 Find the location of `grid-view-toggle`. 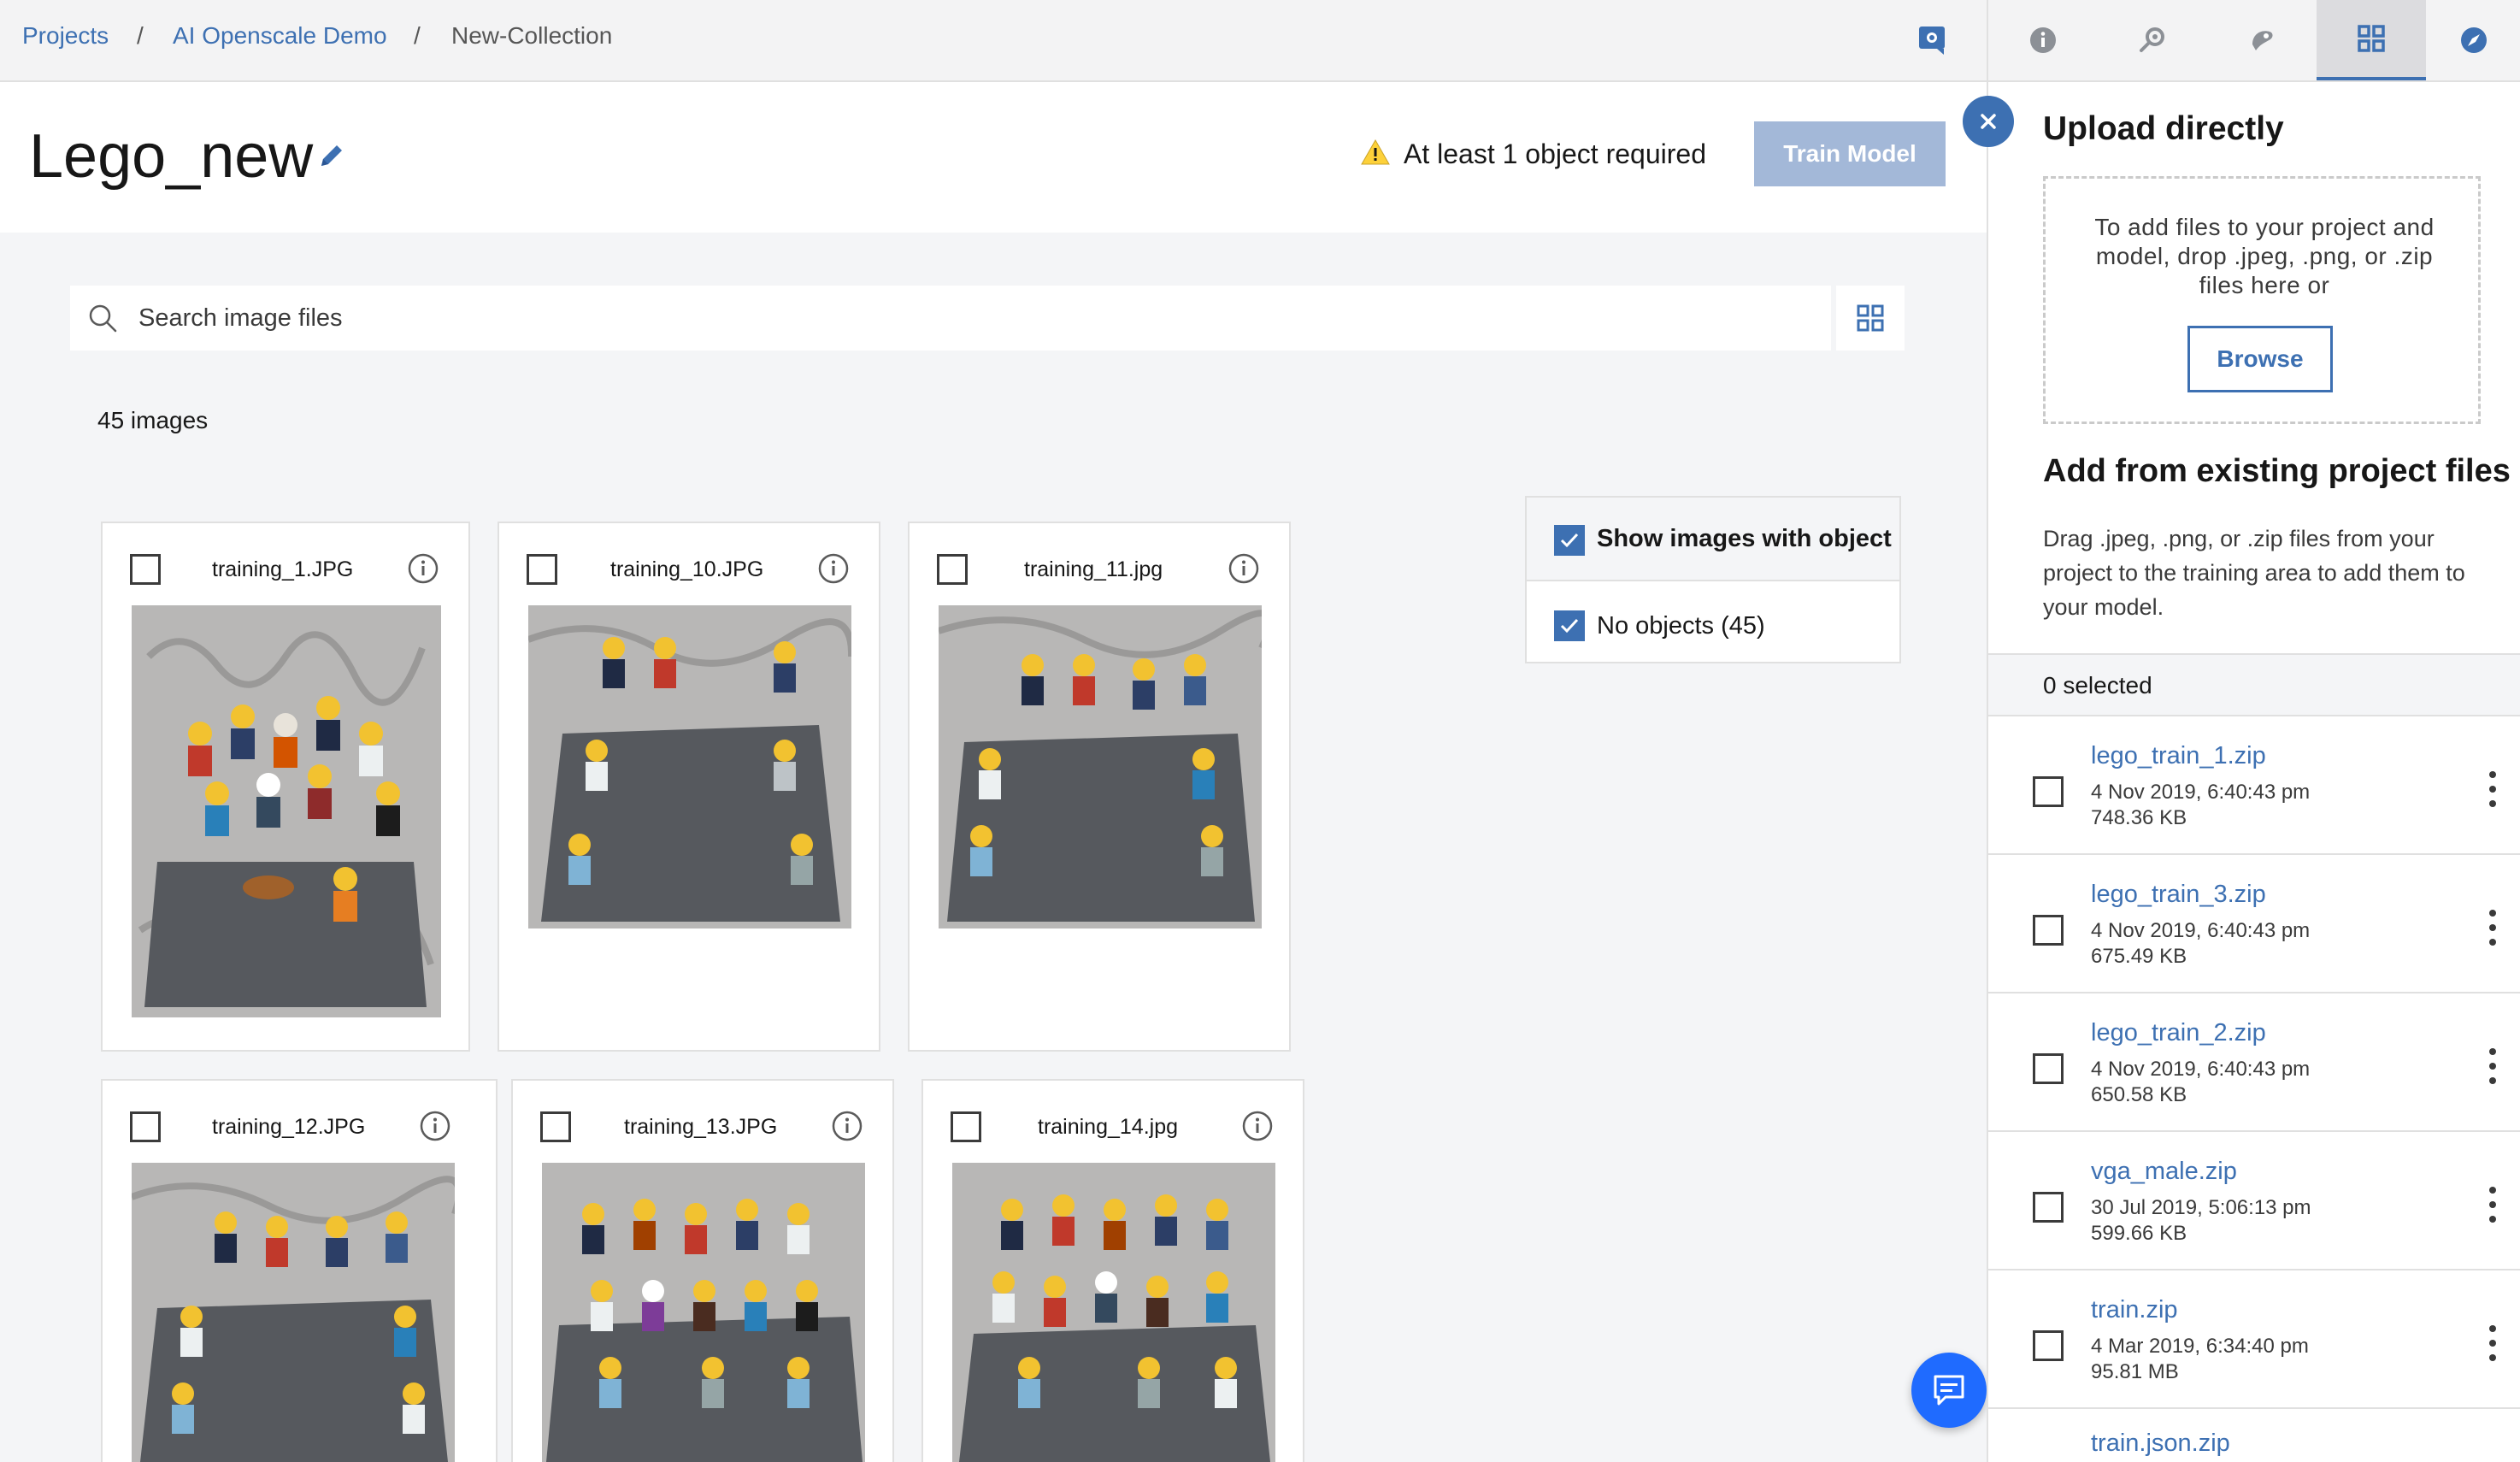

grid-view-toggle is located at coordinates (1870, 319).